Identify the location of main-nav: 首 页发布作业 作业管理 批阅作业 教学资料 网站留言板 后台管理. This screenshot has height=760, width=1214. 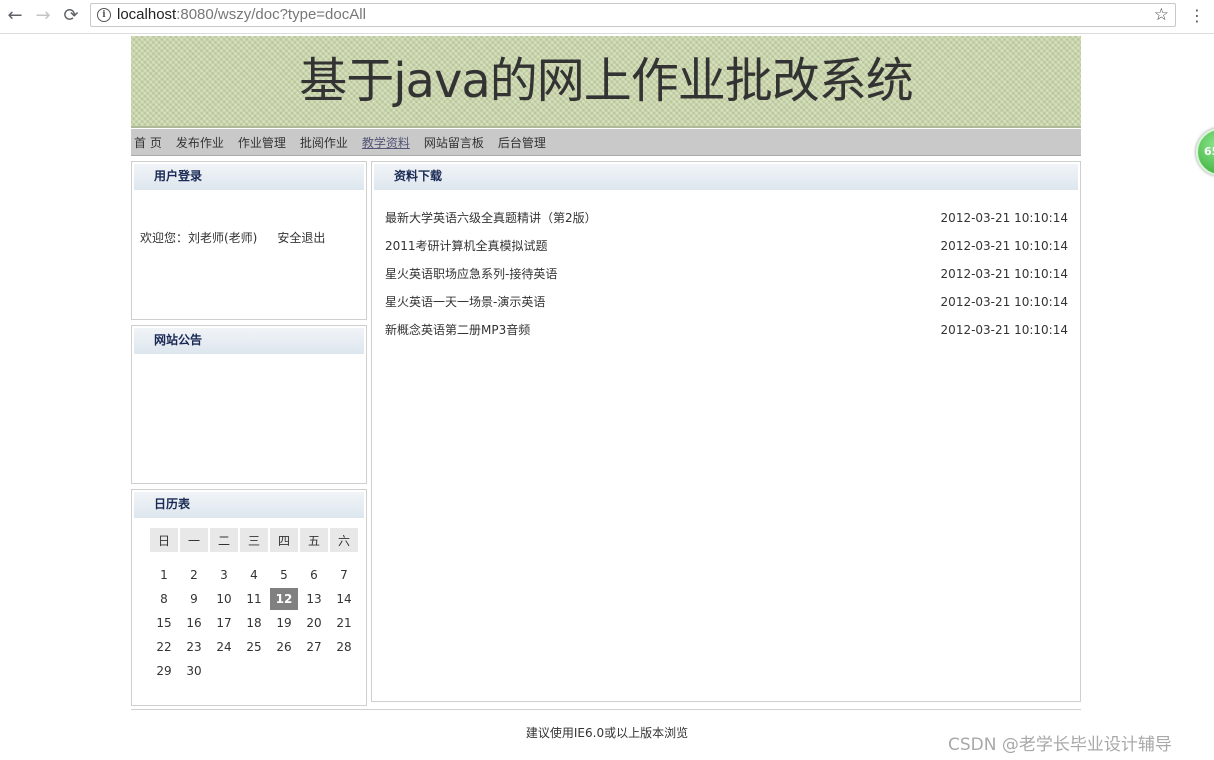
(606, 142).